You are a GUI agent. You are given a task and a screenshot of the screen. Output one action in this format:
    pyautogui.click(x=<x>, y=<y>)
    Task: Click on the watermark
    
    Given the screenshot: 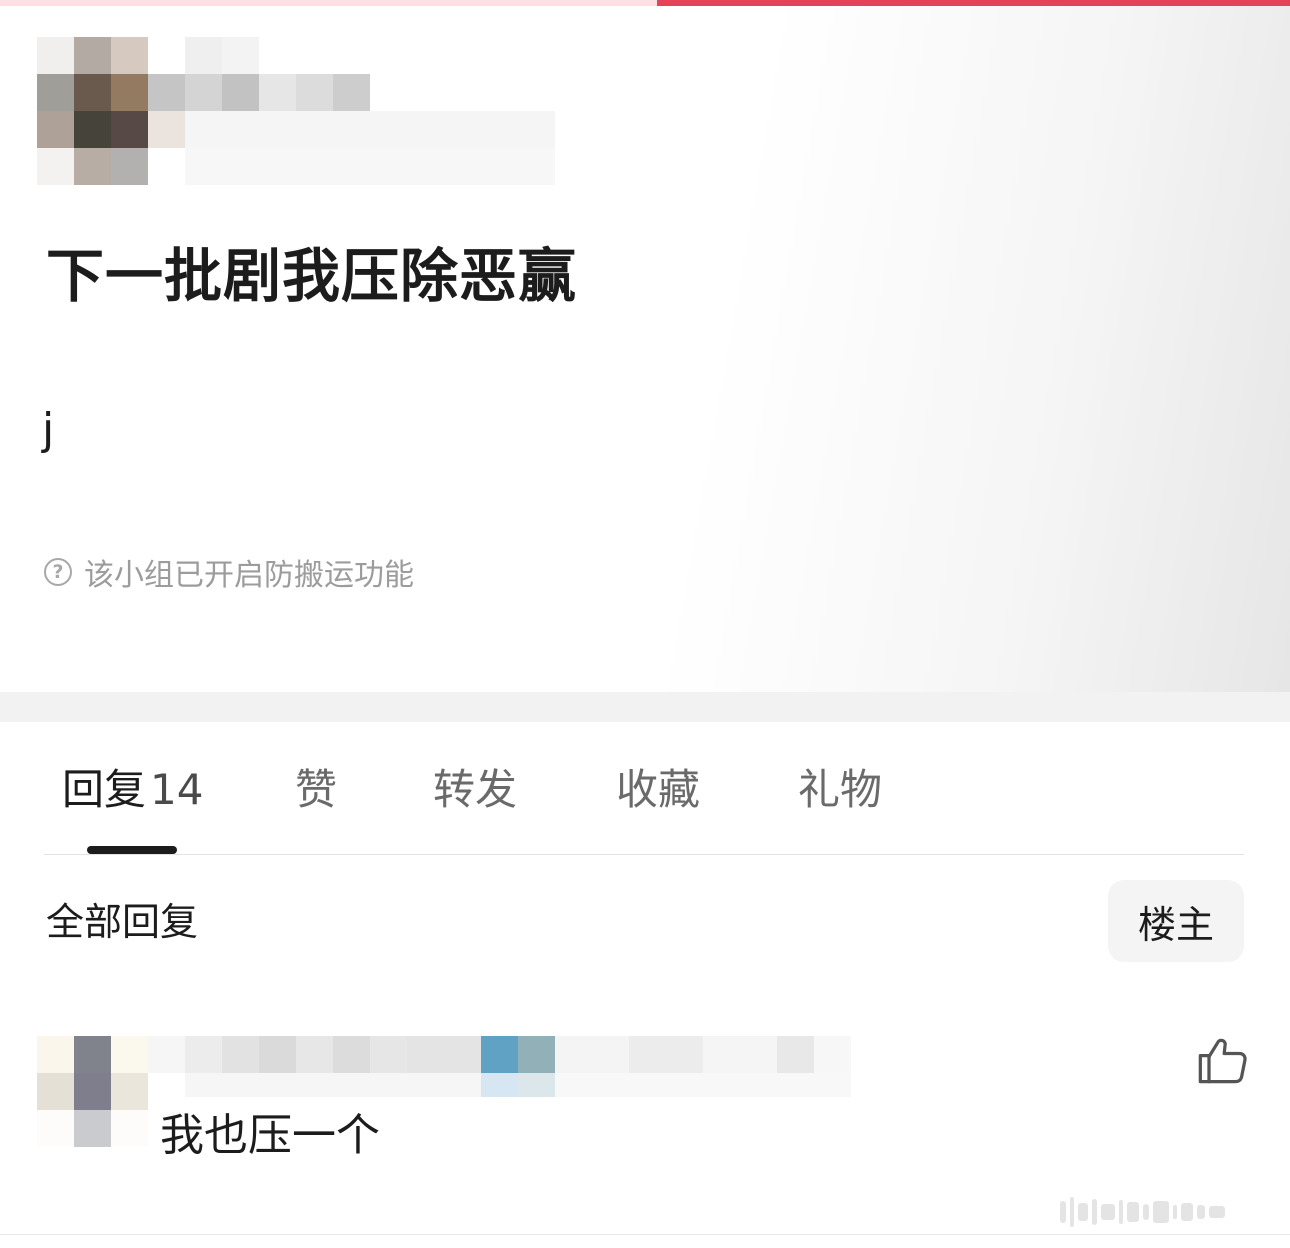 What is the action you would take?
    pyautogui.click(x=1171, y=1212)
    